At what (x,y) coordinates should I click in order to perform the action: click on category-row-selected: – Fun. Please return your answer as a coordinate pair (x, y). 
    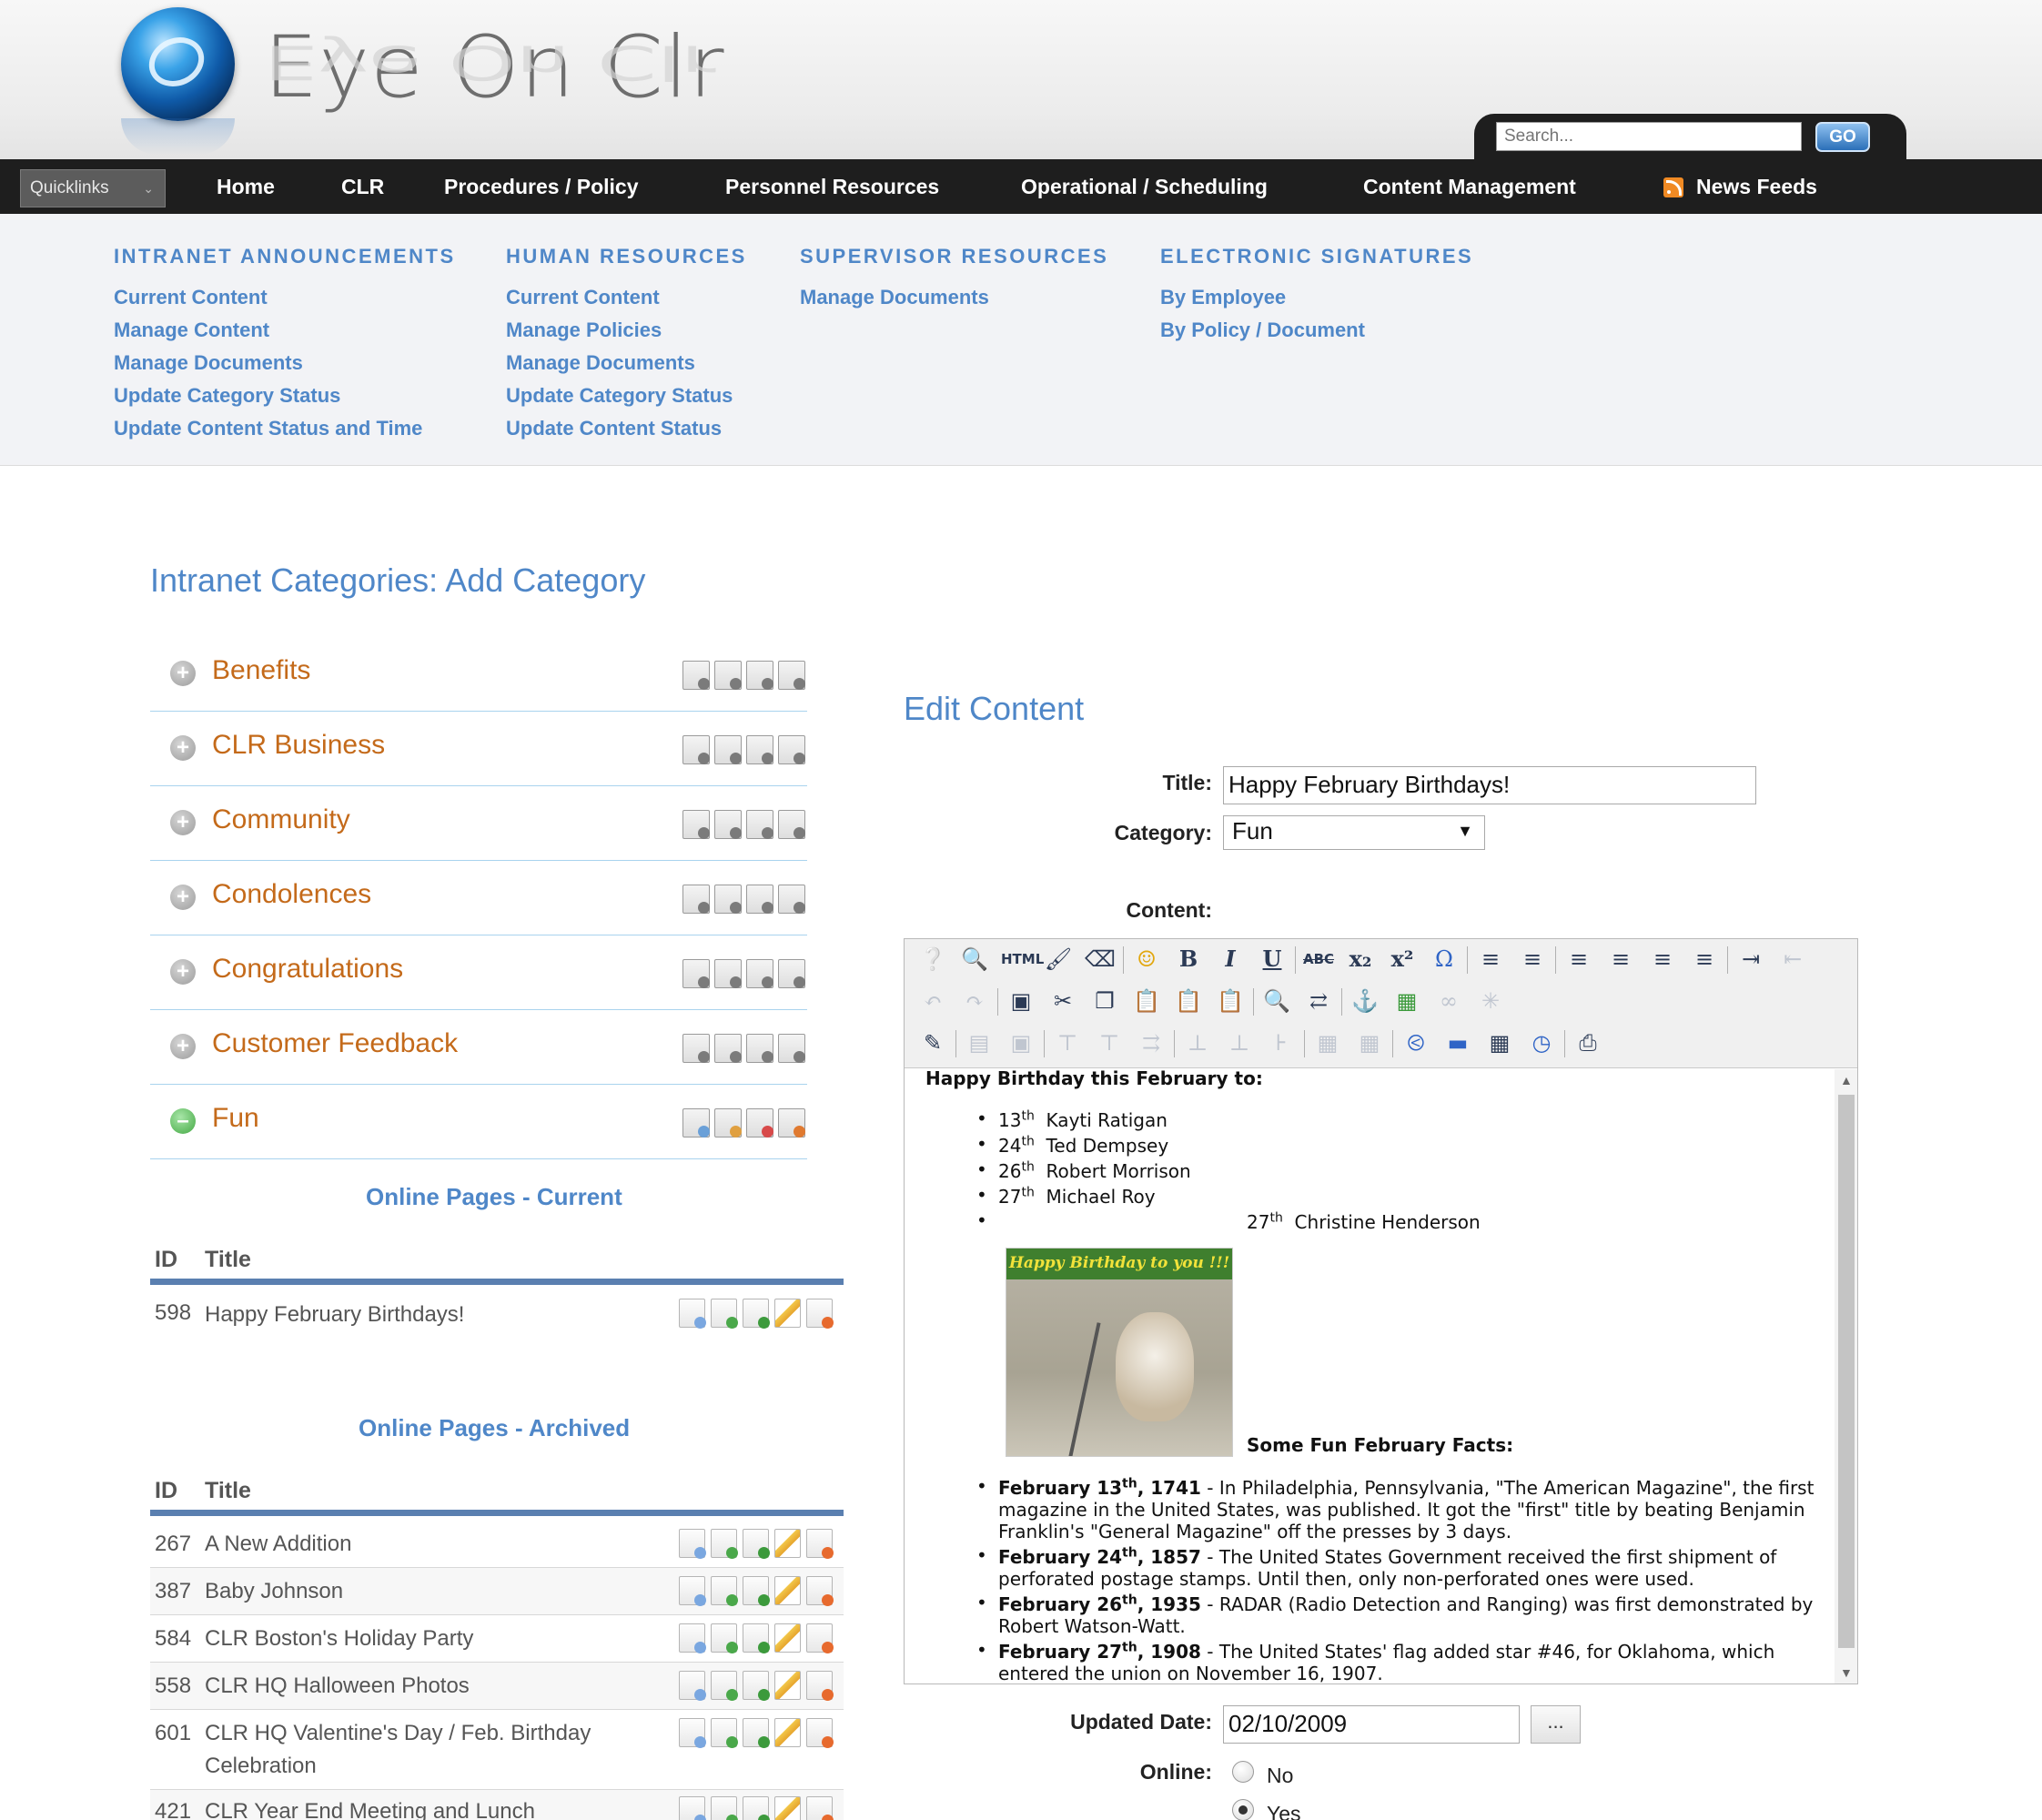
    Looking at the image, I should click on (479, 1122).